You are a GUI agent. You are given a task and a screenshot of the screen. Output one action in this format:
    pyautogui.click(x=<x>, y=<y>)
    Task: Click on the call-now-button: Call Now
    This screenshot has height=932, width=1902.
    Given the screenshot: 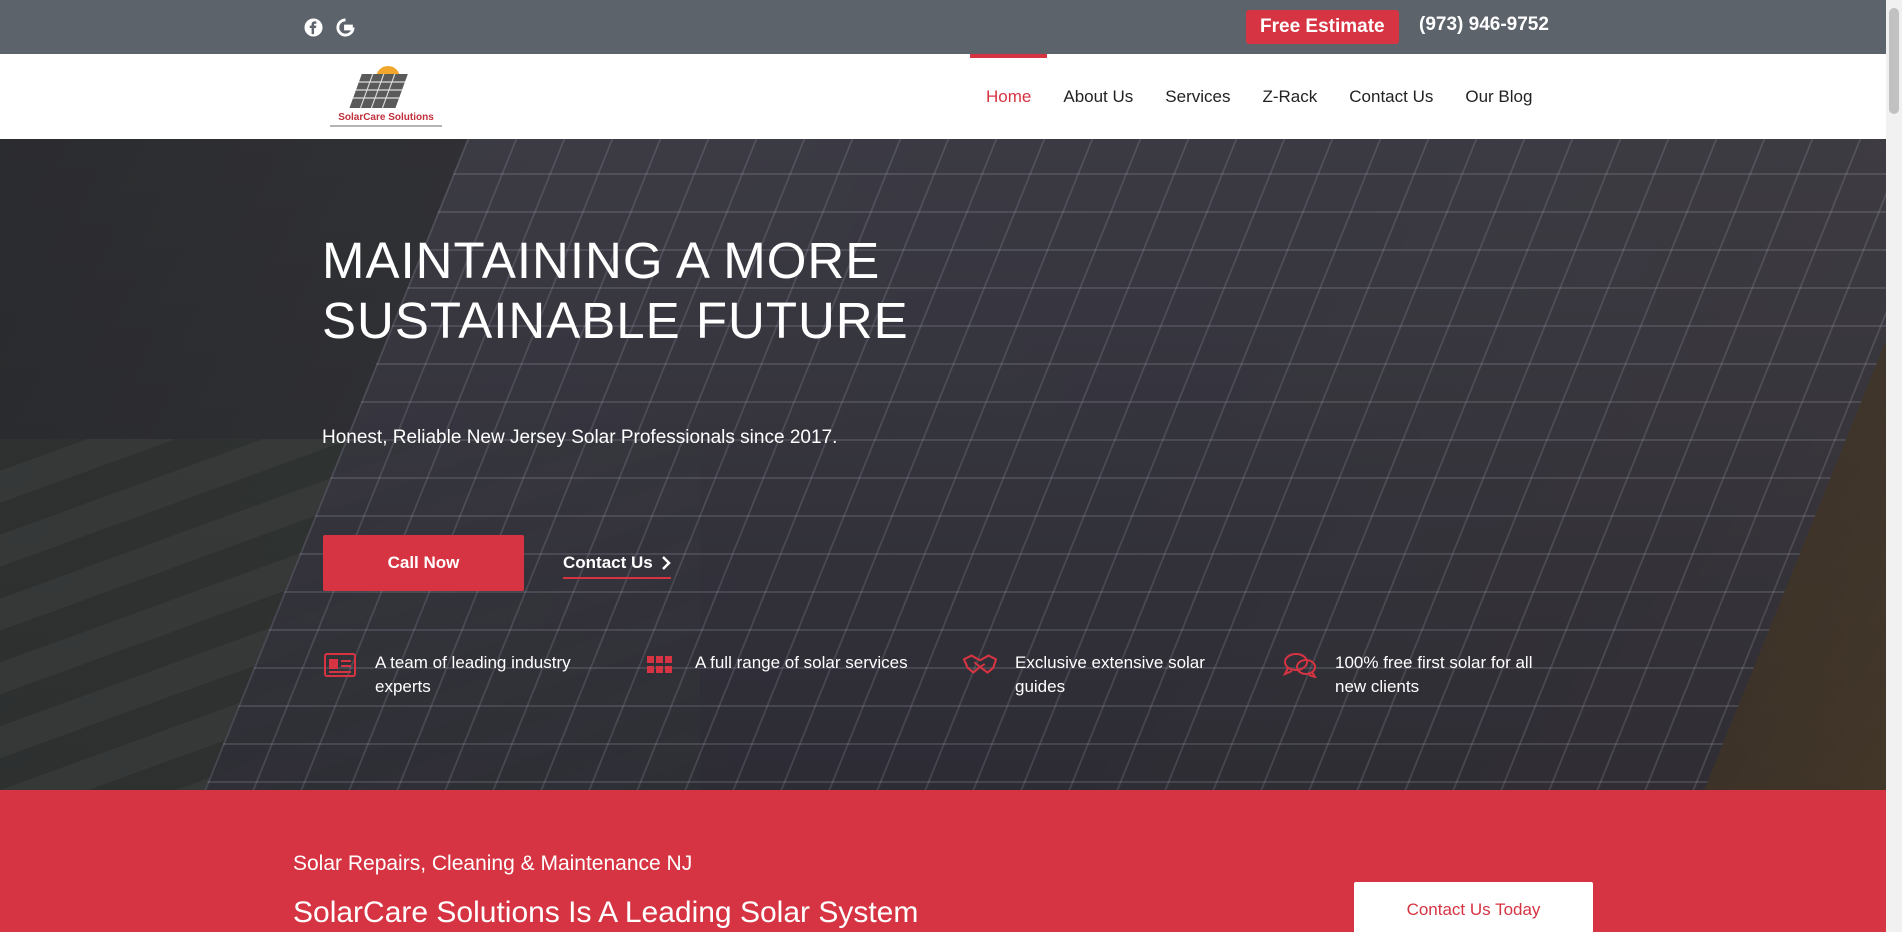 What is the action you would take?
    pyautogui.click(x=423, y=563)
    